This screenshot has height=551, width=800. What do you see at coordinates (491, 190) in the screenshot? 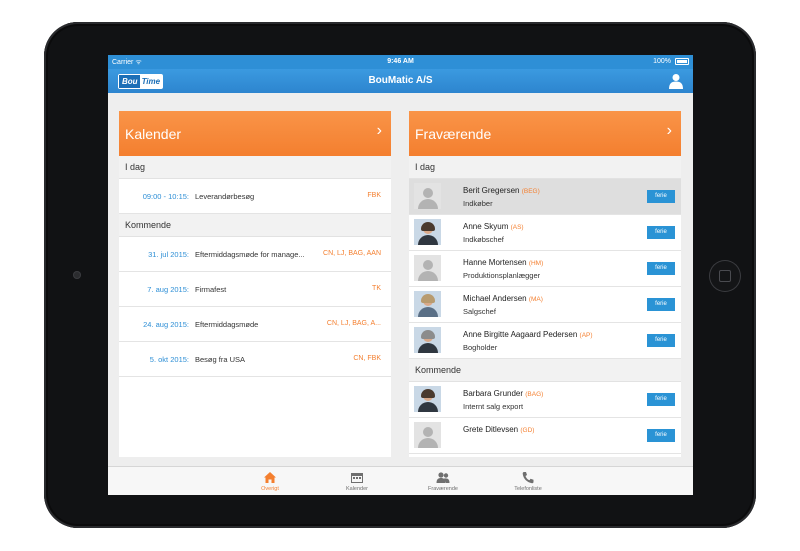
I see `person-name: Berit Gregersen` at bounding box center [491, 190].